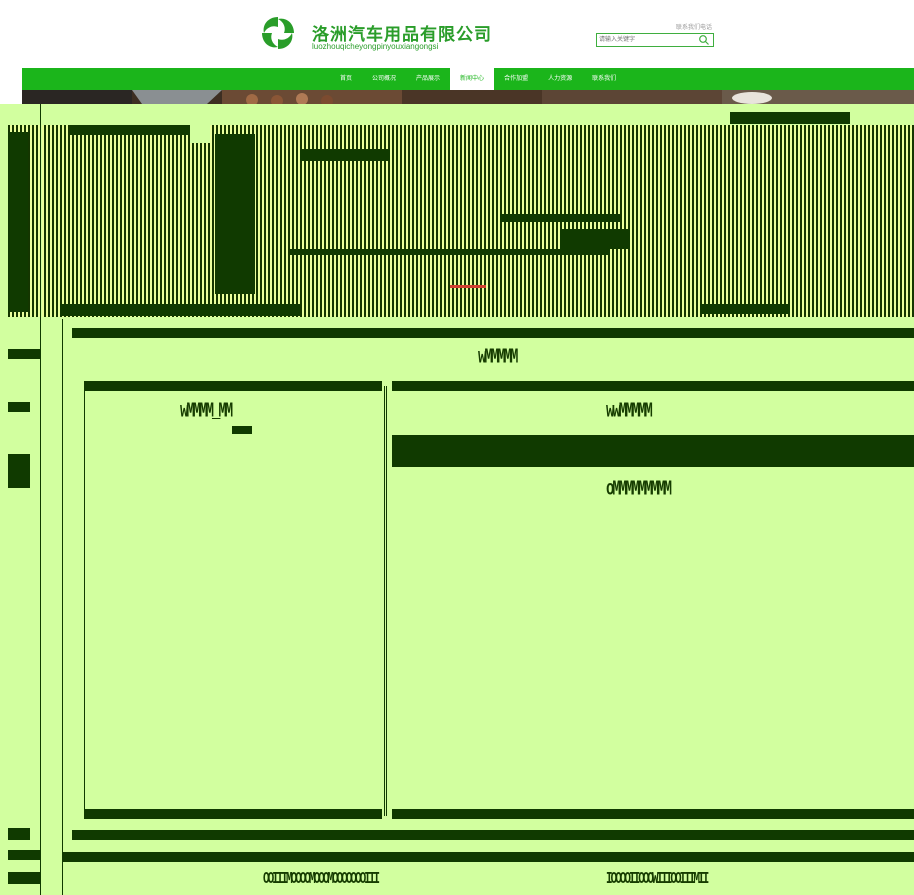 This screenshot has height=895, width=914. I want to click on right-panel-header-bar, so click(653, 386).